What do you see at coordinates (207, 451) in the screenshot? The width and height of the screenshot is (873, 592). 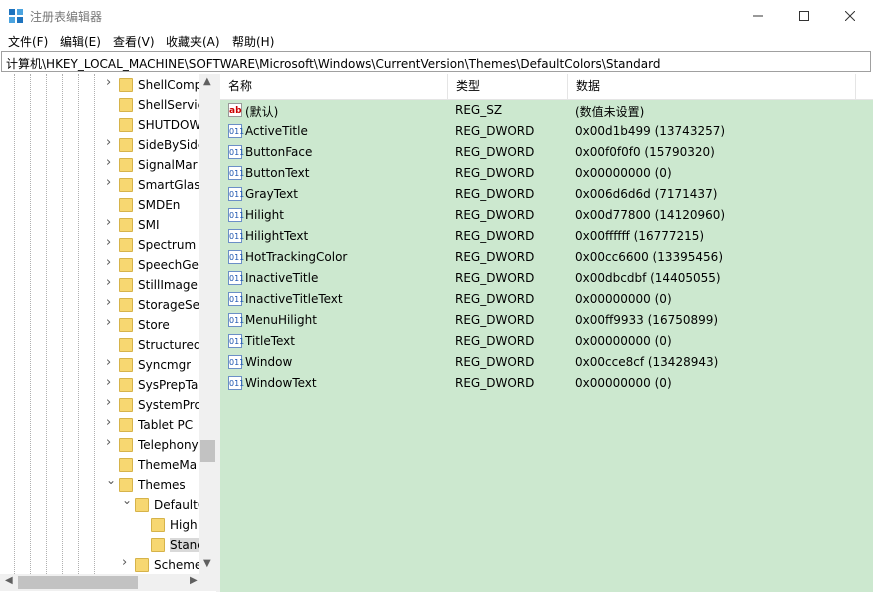 I see `scroll-thumb` at bounding box center [207, 451].